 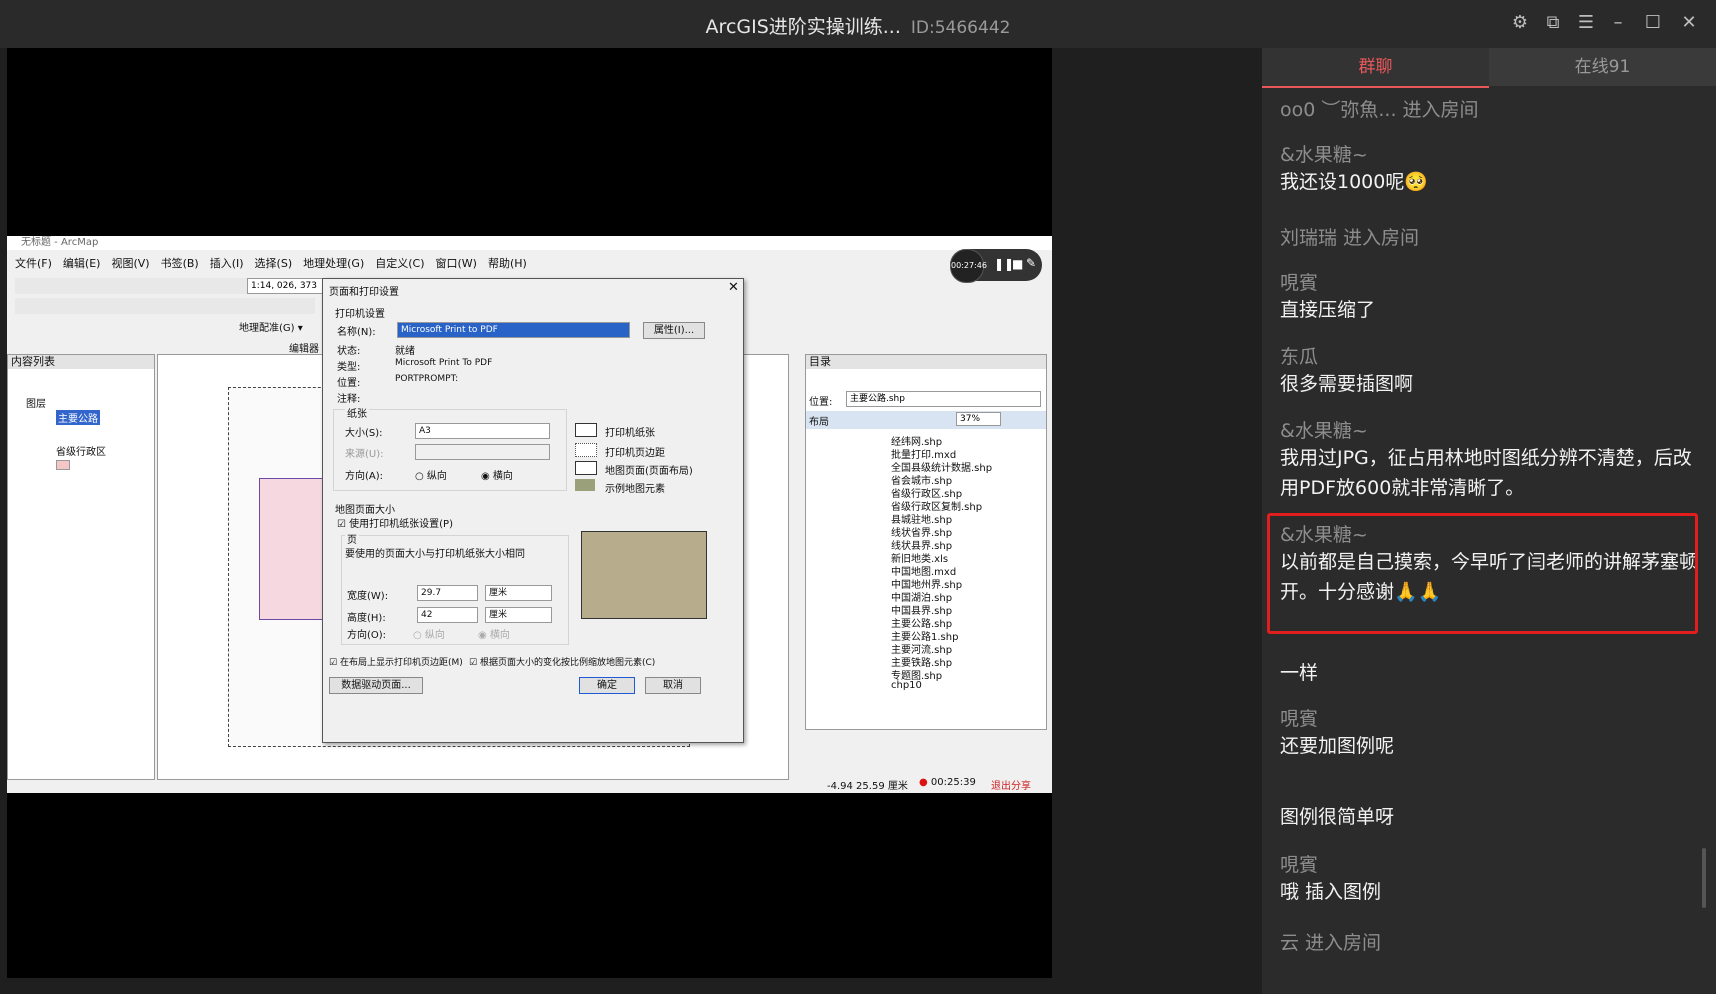 I want to click on catalog-file: 新旧地类.xls, so click(x=966, y=557).